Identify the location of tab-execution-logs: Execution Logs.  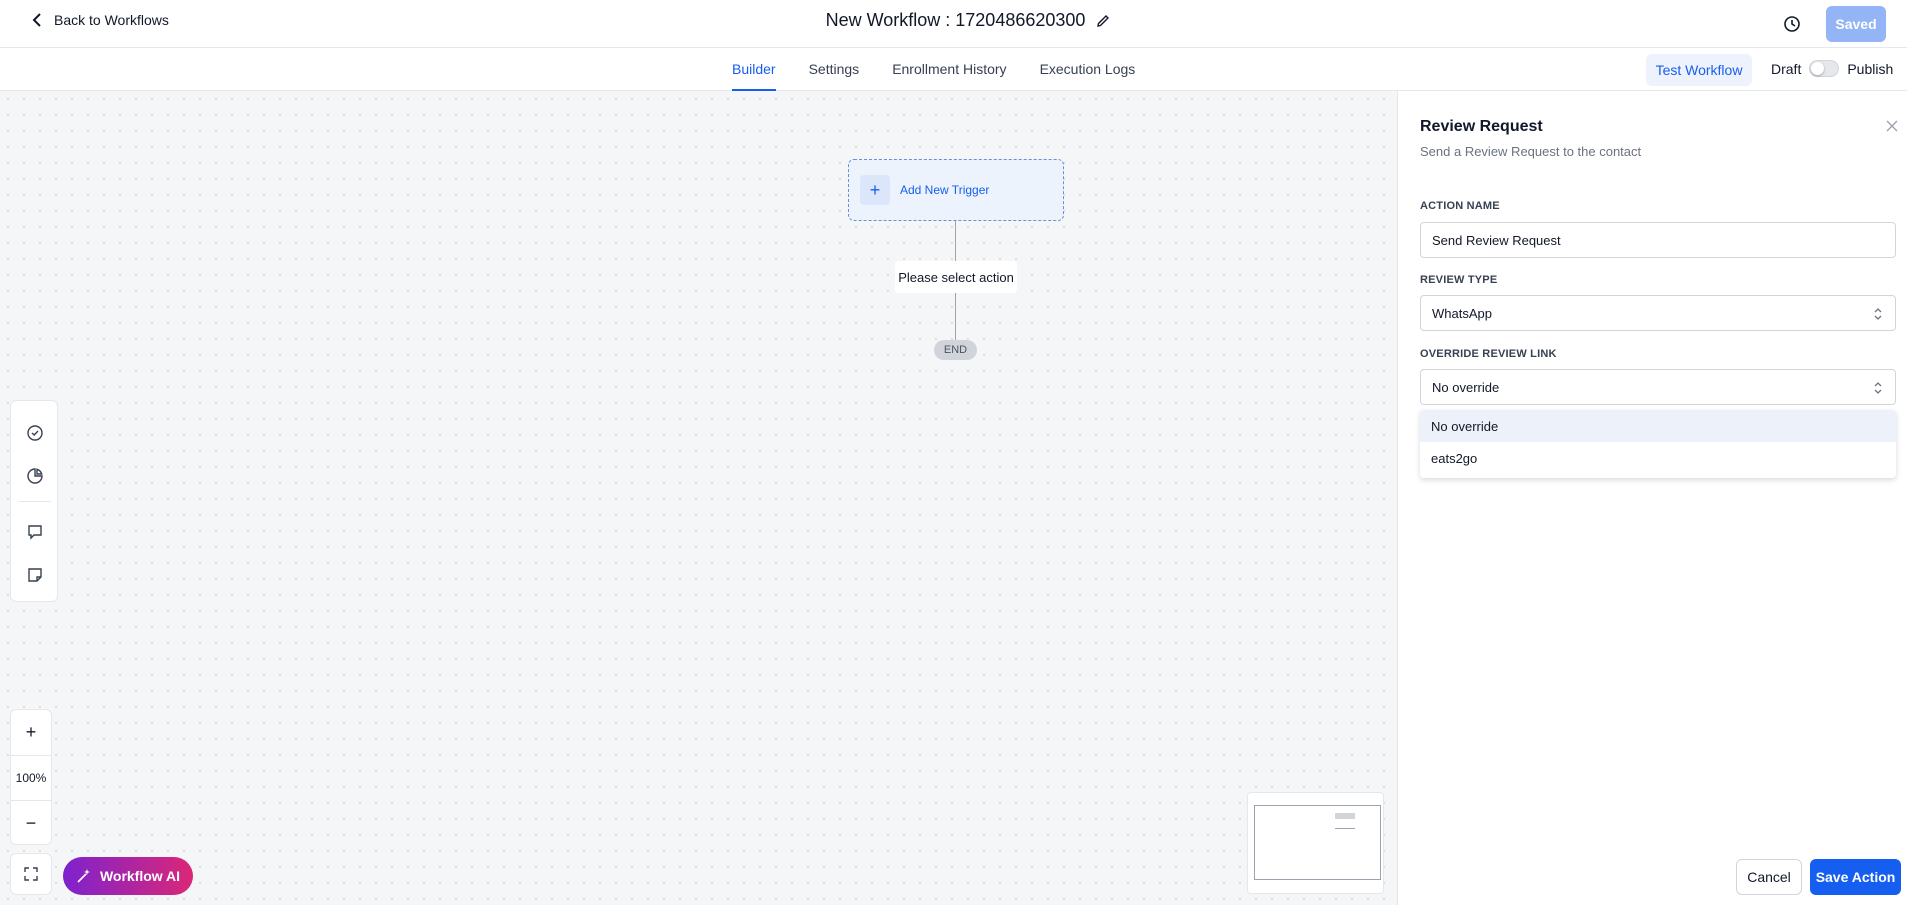
(1088, 69).